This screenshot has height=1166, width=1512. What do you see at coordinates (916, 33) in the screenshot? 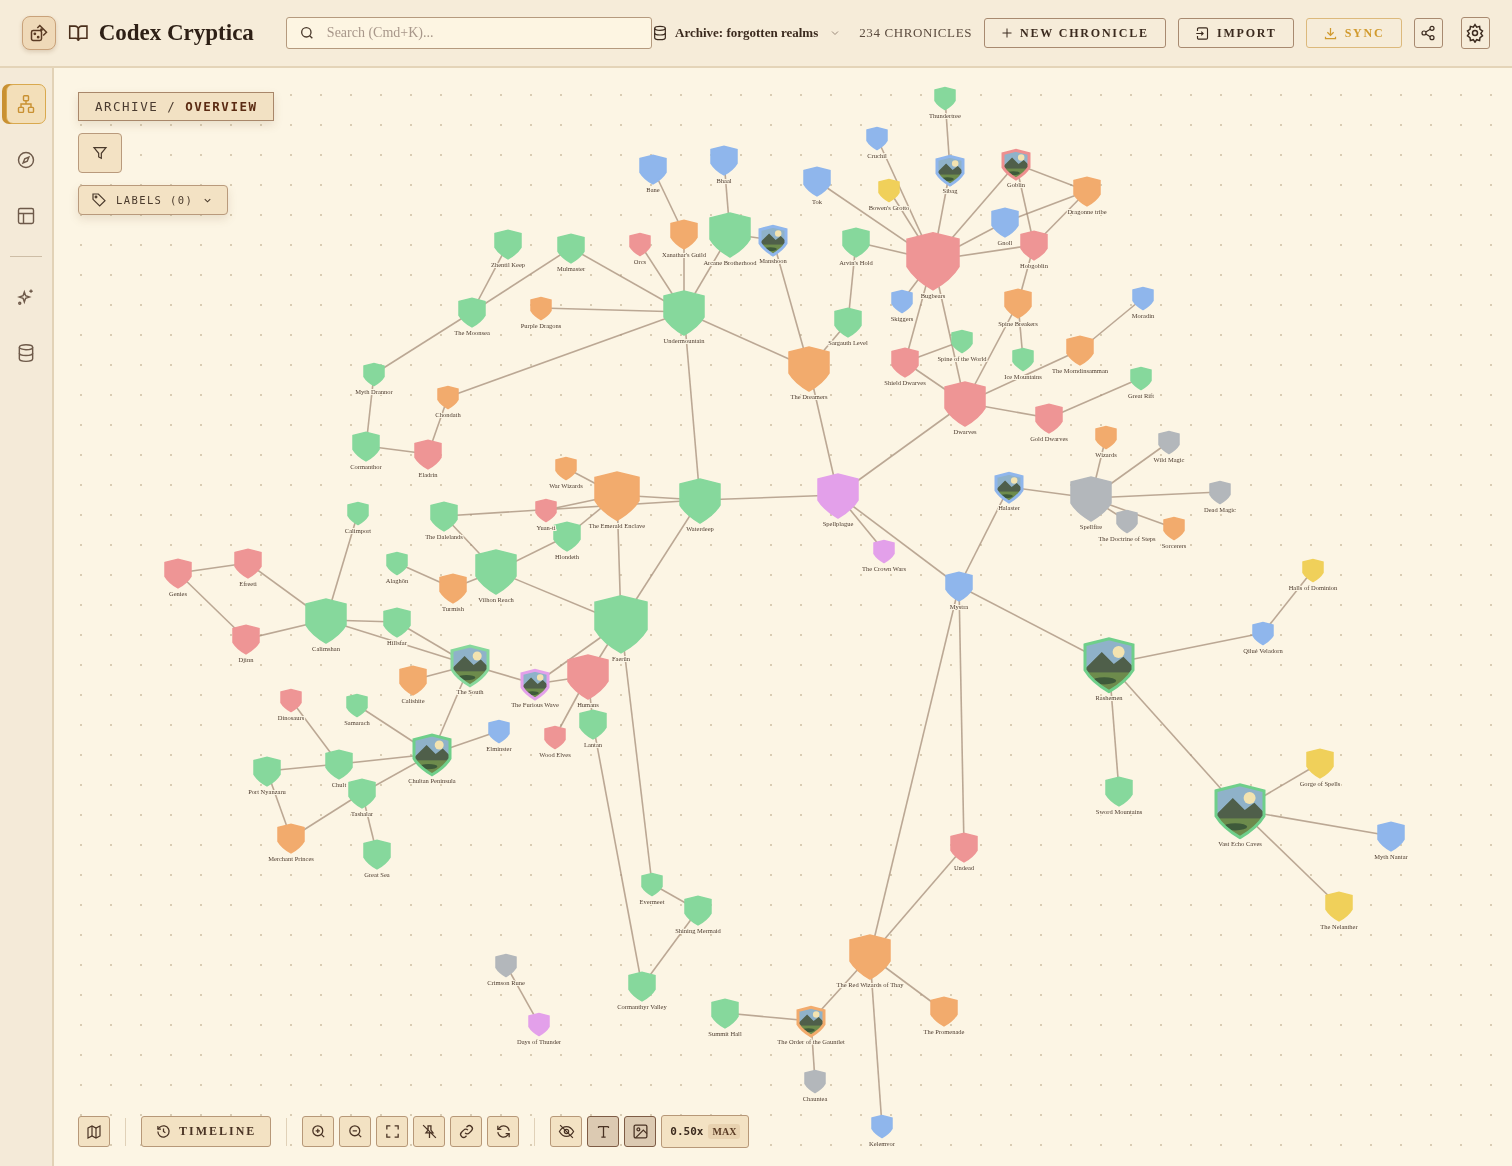
I see `chronicle-count: 234 CHRONICLES` at bounding box center [916, 33].